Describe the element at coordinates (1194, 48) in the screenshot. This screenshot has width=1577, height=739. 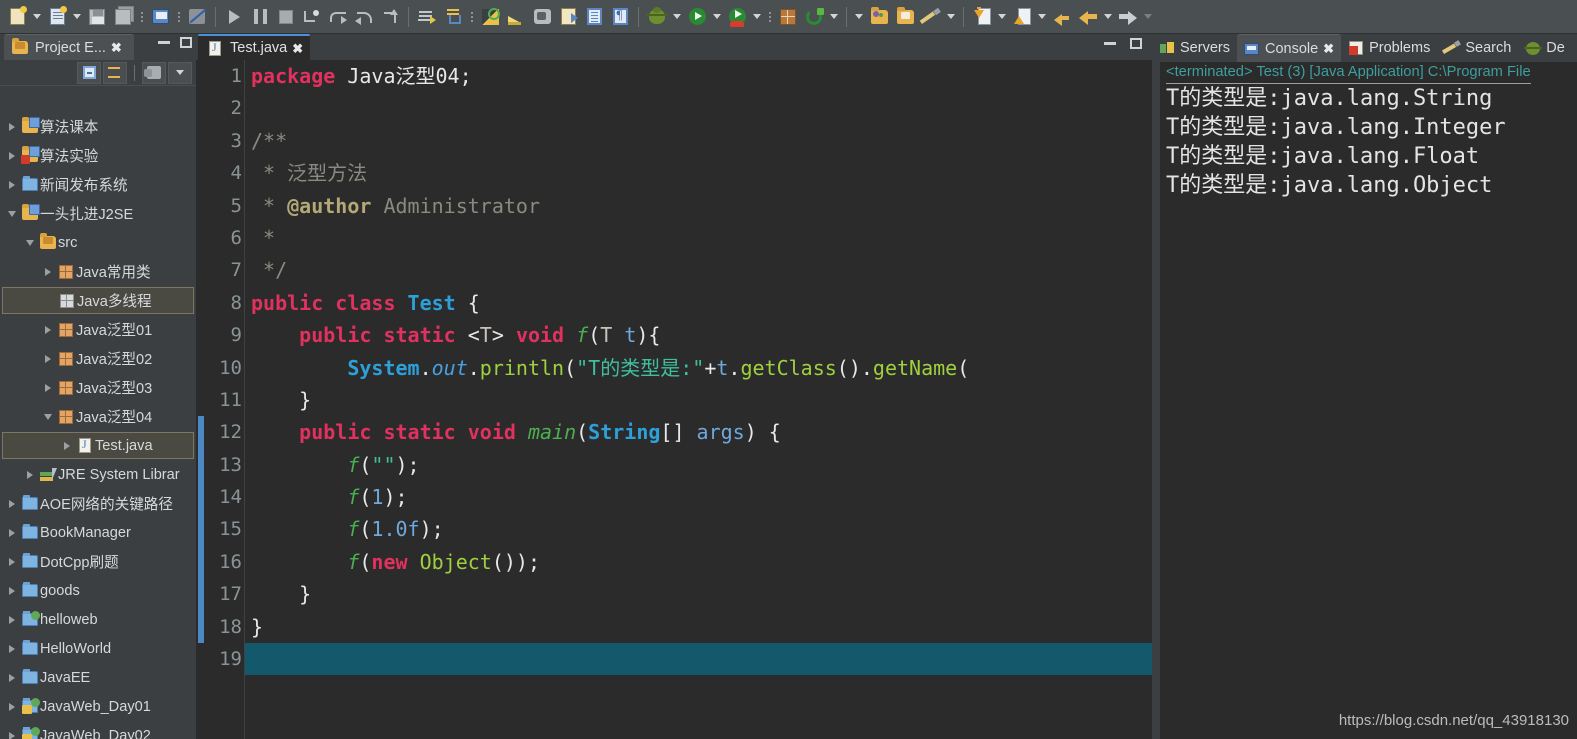
I see `tab-servers: Servers` at that location.